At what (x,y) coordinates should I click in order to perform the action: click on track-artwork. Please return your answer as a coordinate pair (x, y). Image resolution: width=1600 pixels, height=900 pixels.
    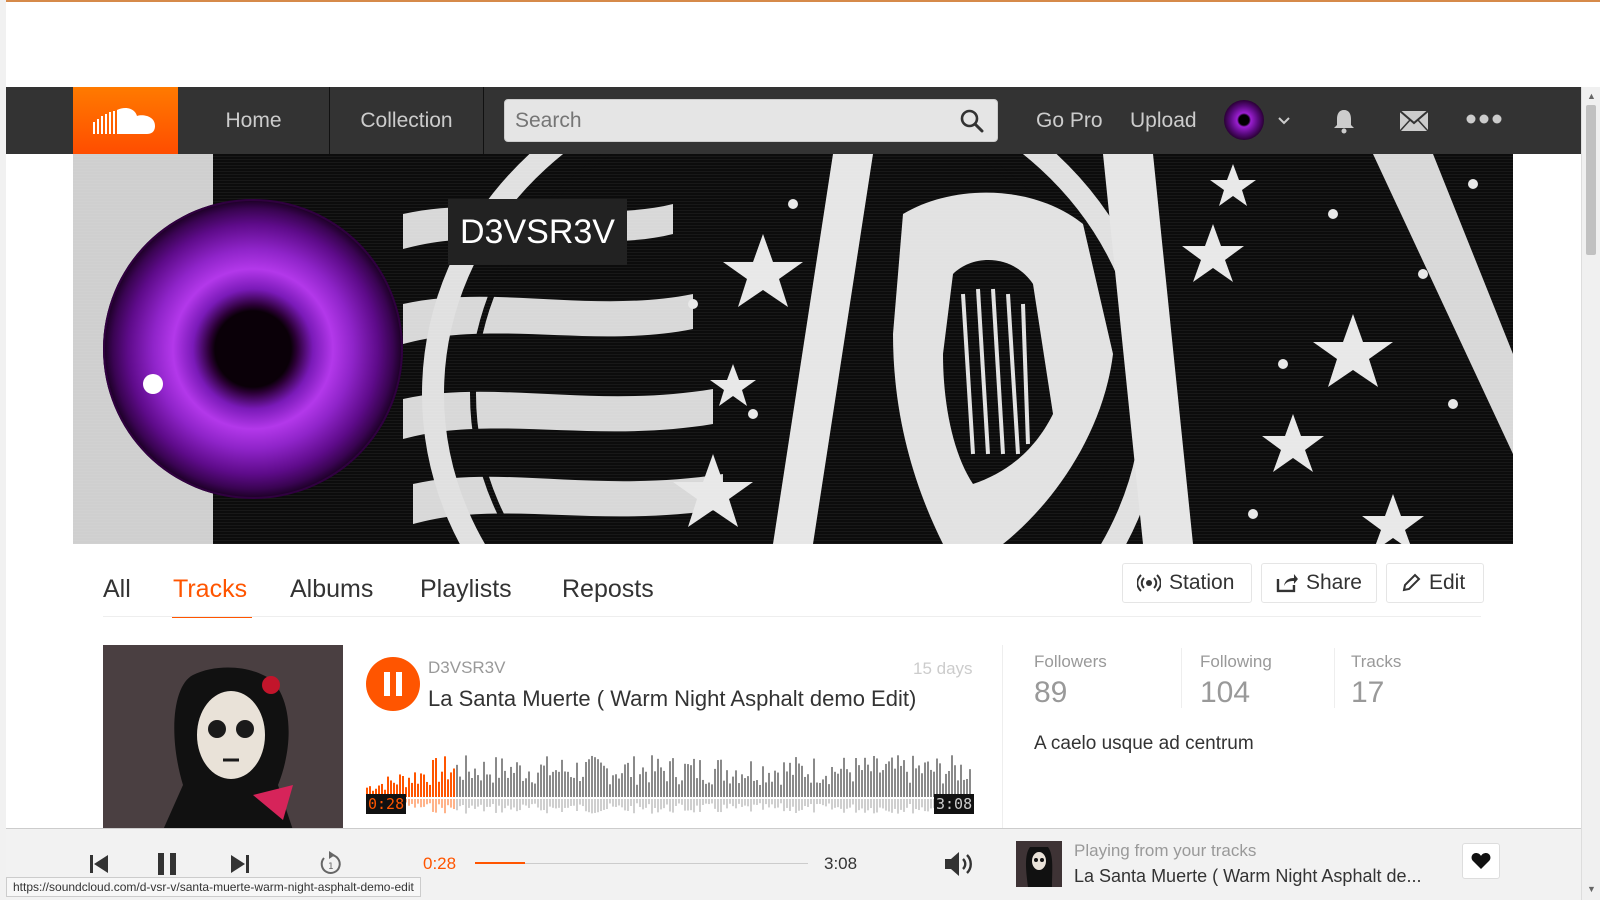
    Looking at the image, I should click on (223, 737).